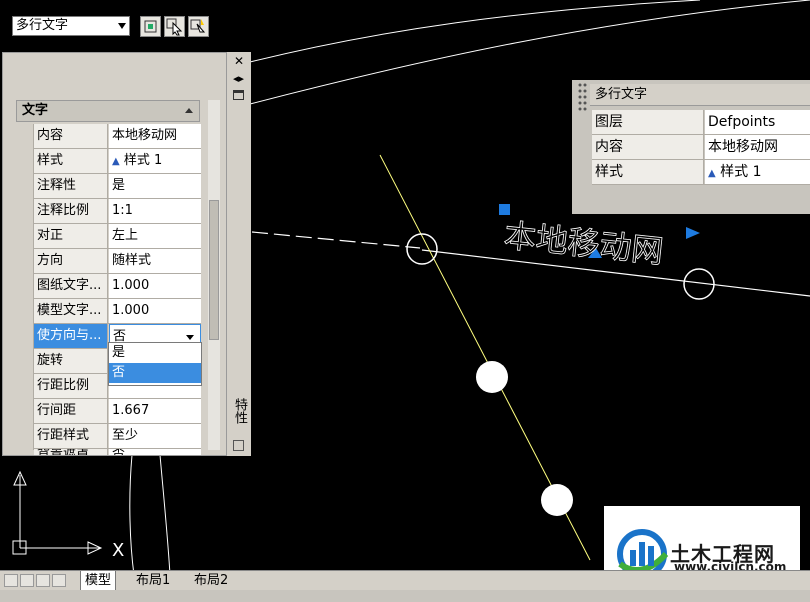  What do you see at coordinates (155, 373) in the screenshot?
I see `dropdown-option-no: 否` at bounding box center [155, 373].